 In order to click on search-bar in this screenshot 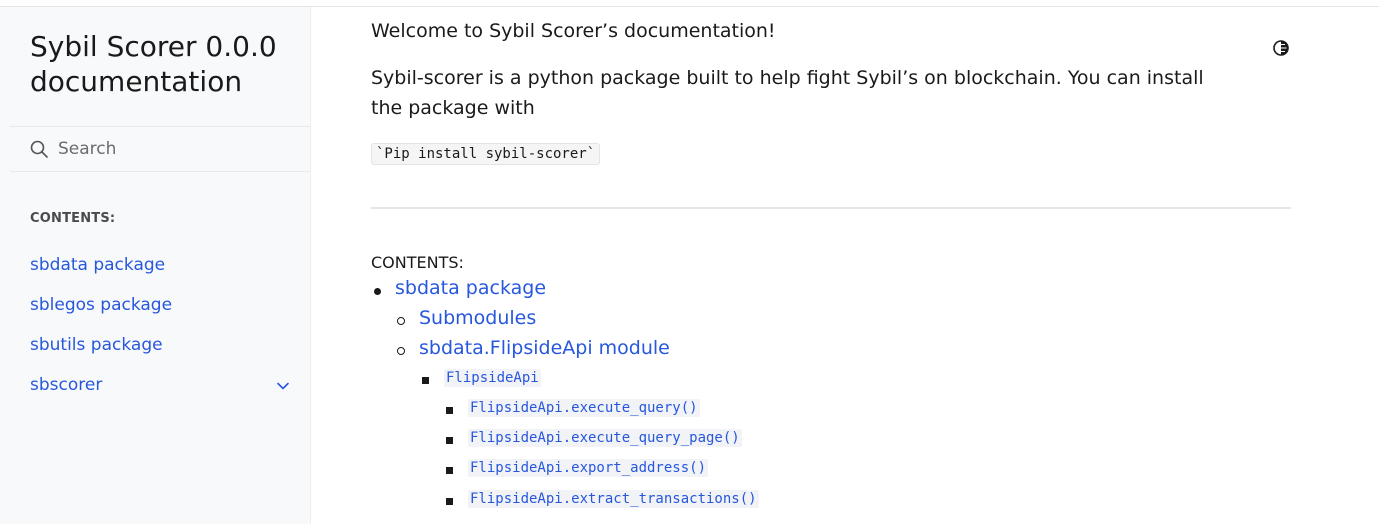, I will do `click(160, 149)`.